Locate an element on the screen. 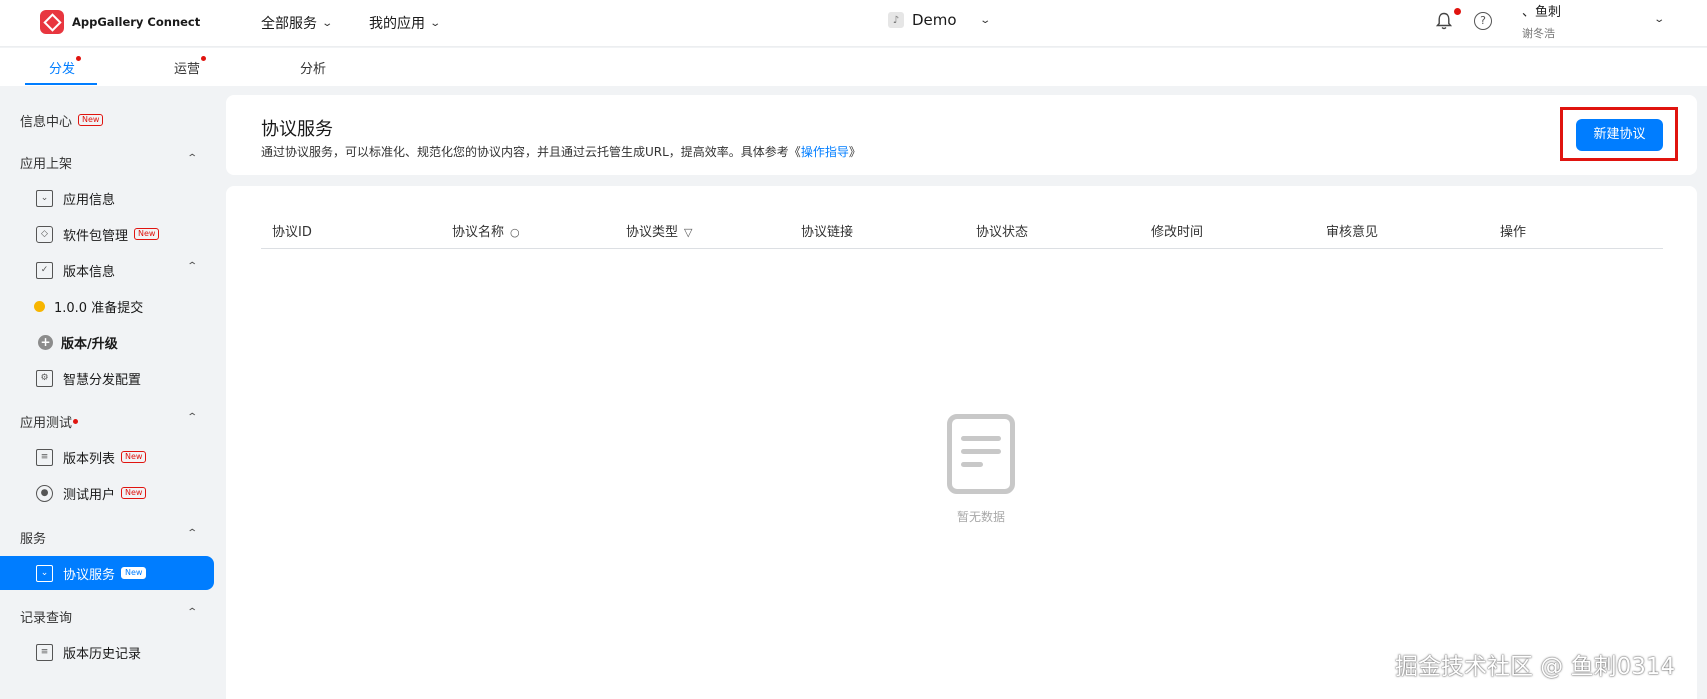 The width and height of the screenshot is (1707, 699). sidebar-group-records: 记录查询 ⌃ is located at coordinates (107, 616).